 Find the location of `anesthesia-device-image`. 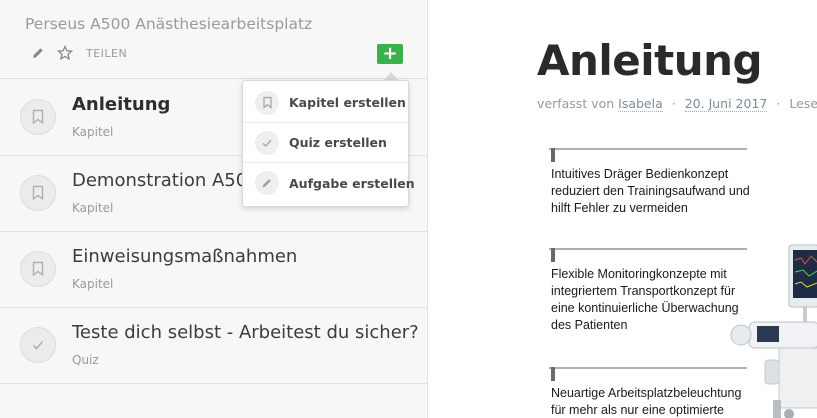

anesthesia-device-image is located at coordinates (773, 331).